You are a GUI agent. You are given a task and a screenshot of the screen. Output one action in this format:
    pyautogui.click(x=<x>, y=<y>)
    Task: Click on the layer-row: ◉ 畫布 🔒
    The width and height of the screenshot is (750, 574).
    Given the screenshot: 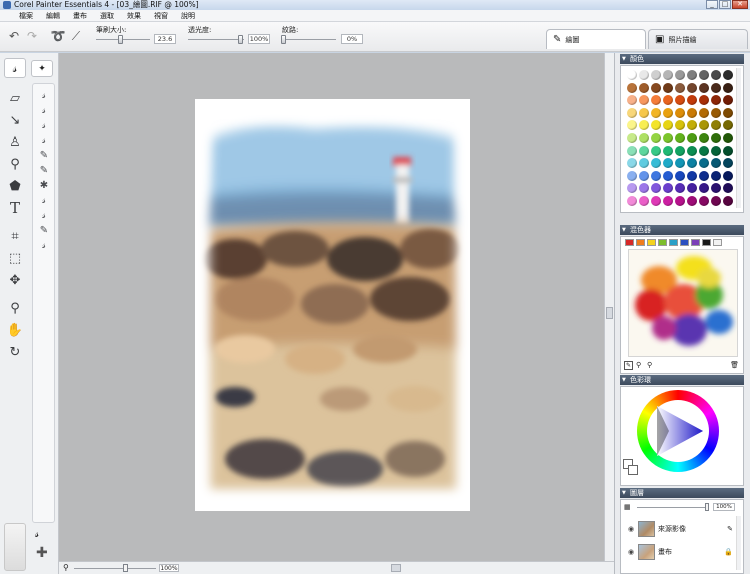 What is the action you would take?
    pyautogui.click(x=680, y=552)
    